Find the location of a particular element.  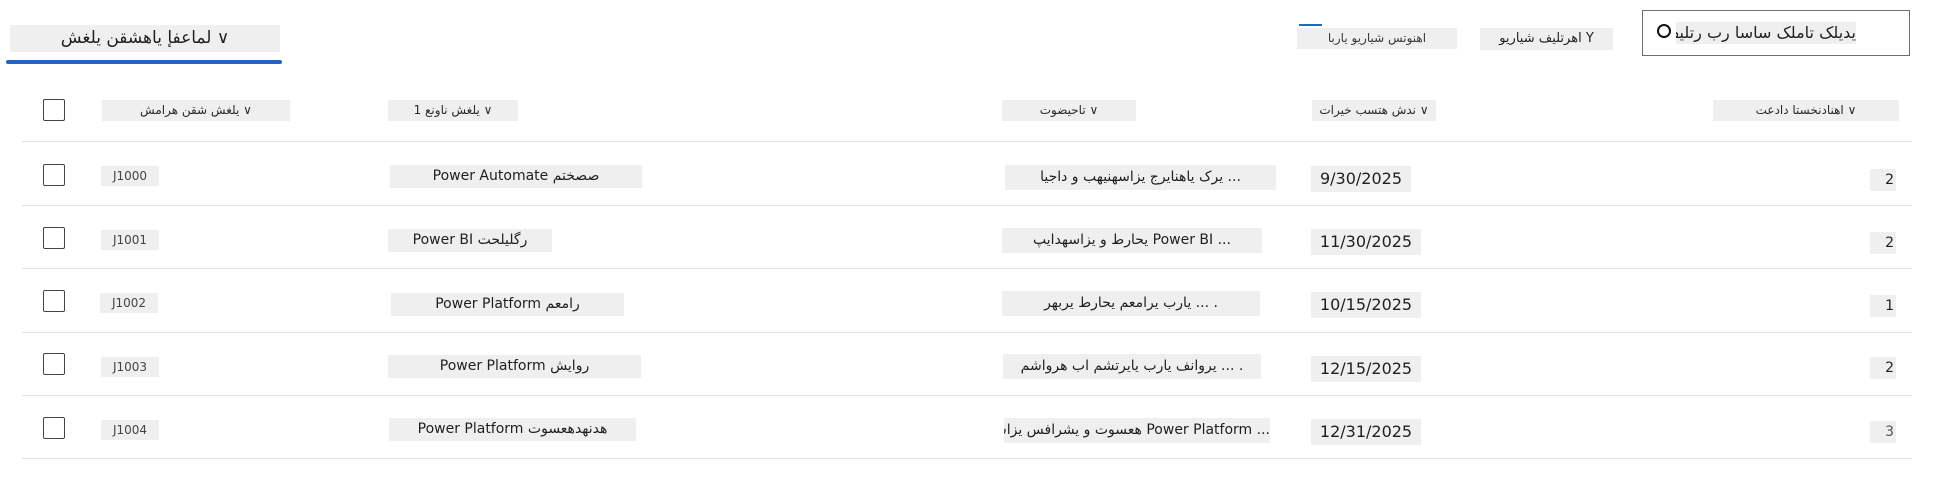

select-all-checkbox is located at coordinates (54, 110).